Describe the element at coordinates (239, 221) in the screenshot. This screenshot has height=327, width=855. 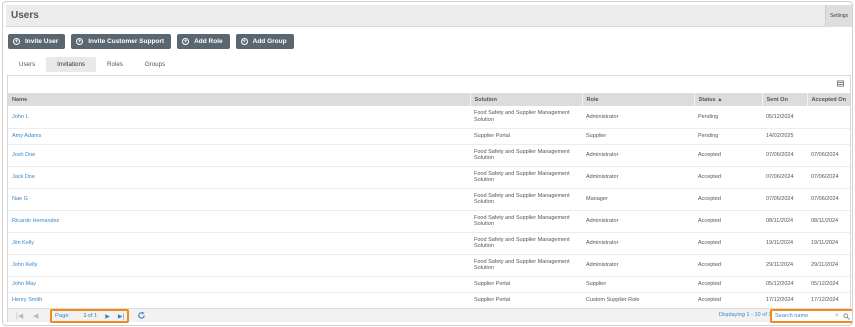
I see `cell-name: Ricardo Hernandez` at that location.